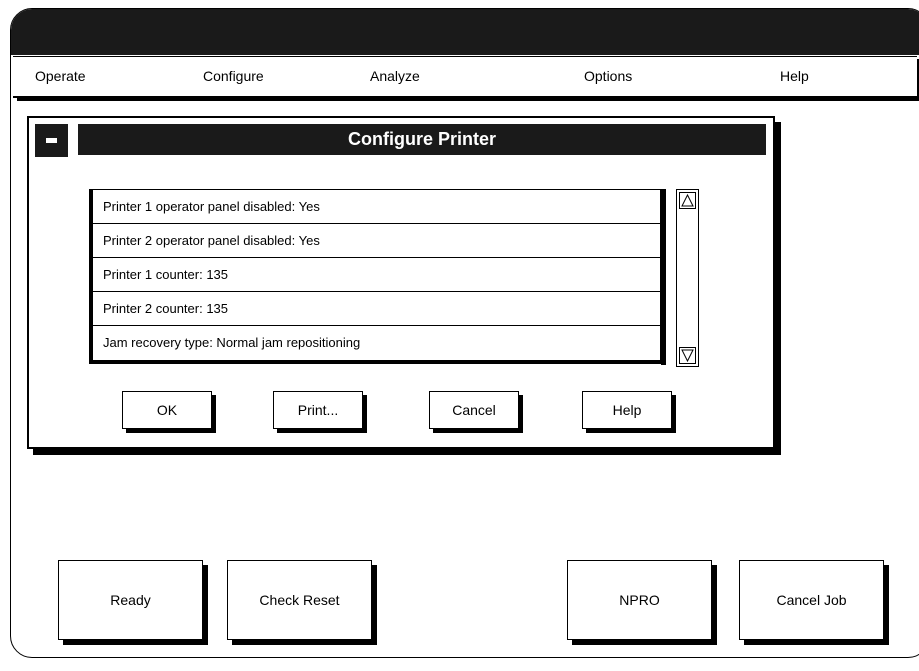 The height and width of the screenshot is (671, 919). I want to click on menu-configure: Configure, so click(233, 76).